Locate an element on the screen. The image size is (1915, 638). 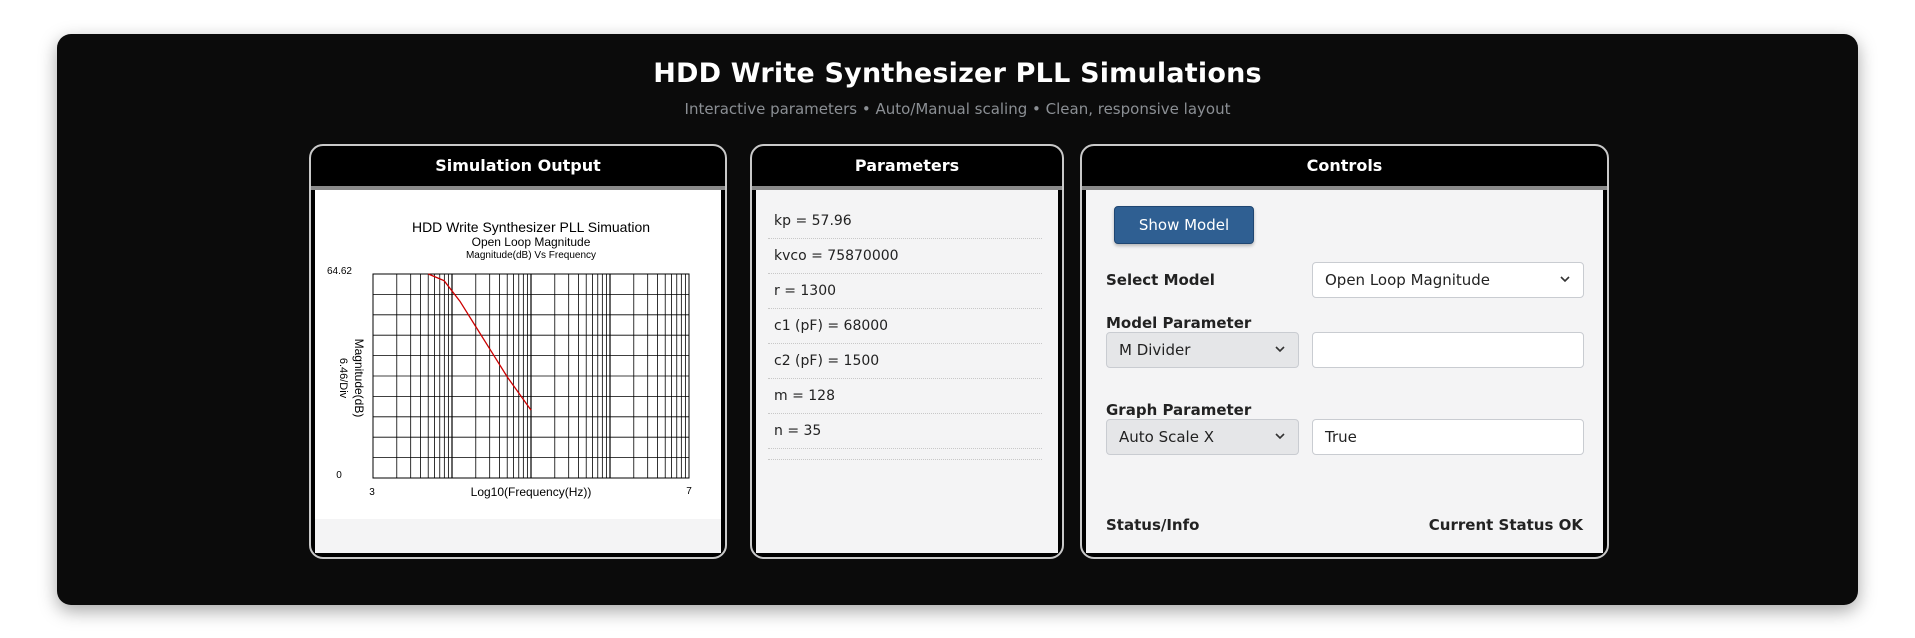
graph-parameter-label: Graph Parameter is located at coordinates (1179, 410).